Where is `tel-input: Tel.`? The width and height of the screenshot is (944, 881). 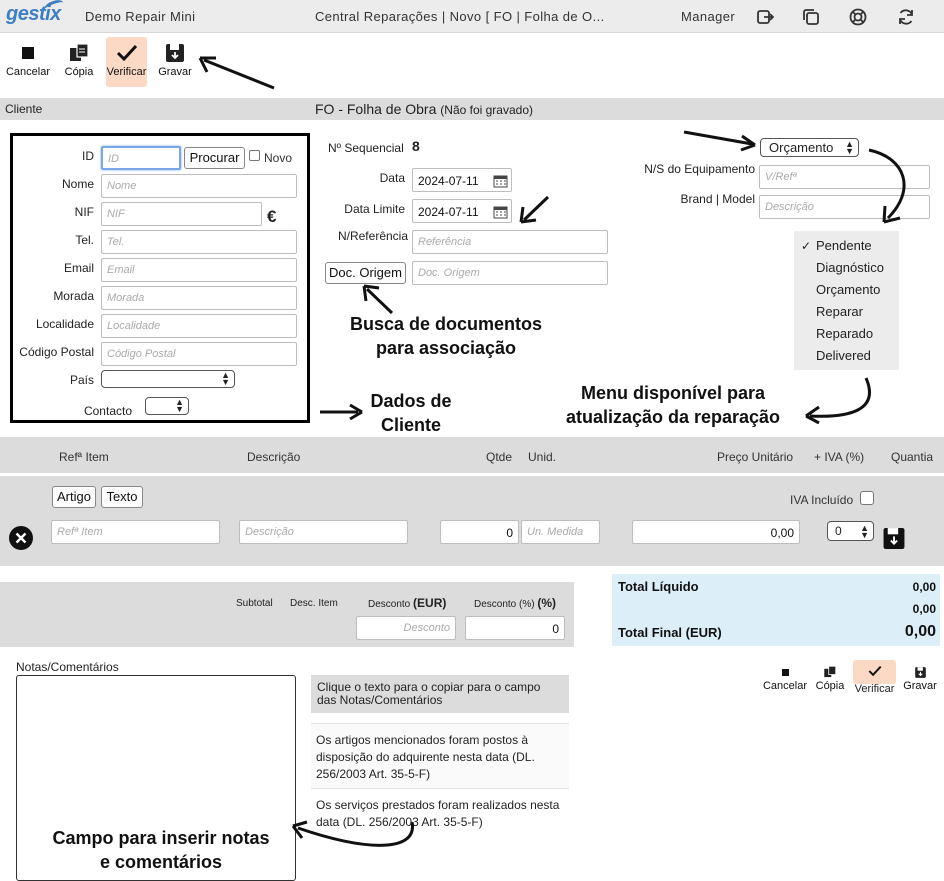
tel-input: Tel. is located at coordinates (199, 242).